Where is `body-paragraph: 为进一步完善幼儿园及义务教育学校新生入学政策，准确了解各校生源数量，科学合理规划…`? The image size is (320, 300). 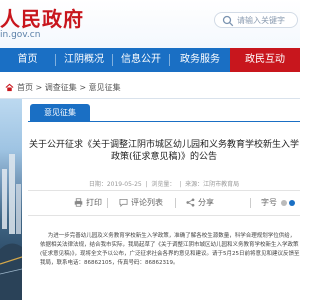
body-paragraph: 为进一步完善幼儿园及义务教育学校新生入学政策，准确了解各校生源数量，科学合理规划… is located at coordinates (170, 249).